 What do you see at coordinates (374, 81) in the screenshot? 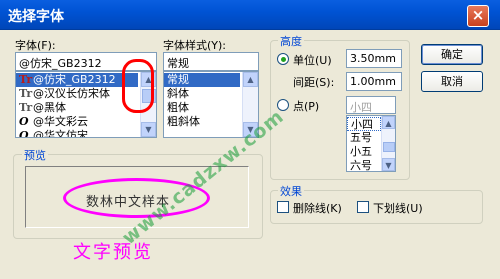
I see `spacing-input: 1.00mm` at bounding box center [374, 81].